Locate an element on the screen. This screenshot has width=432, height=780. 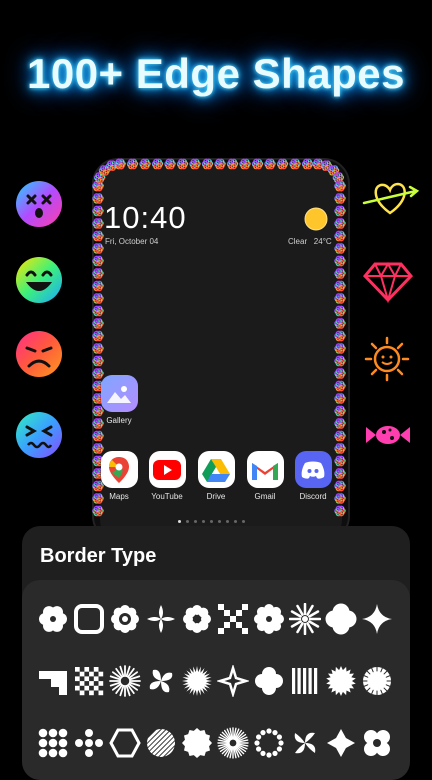
weather-sun-icon is located at coordinates (316, 219).